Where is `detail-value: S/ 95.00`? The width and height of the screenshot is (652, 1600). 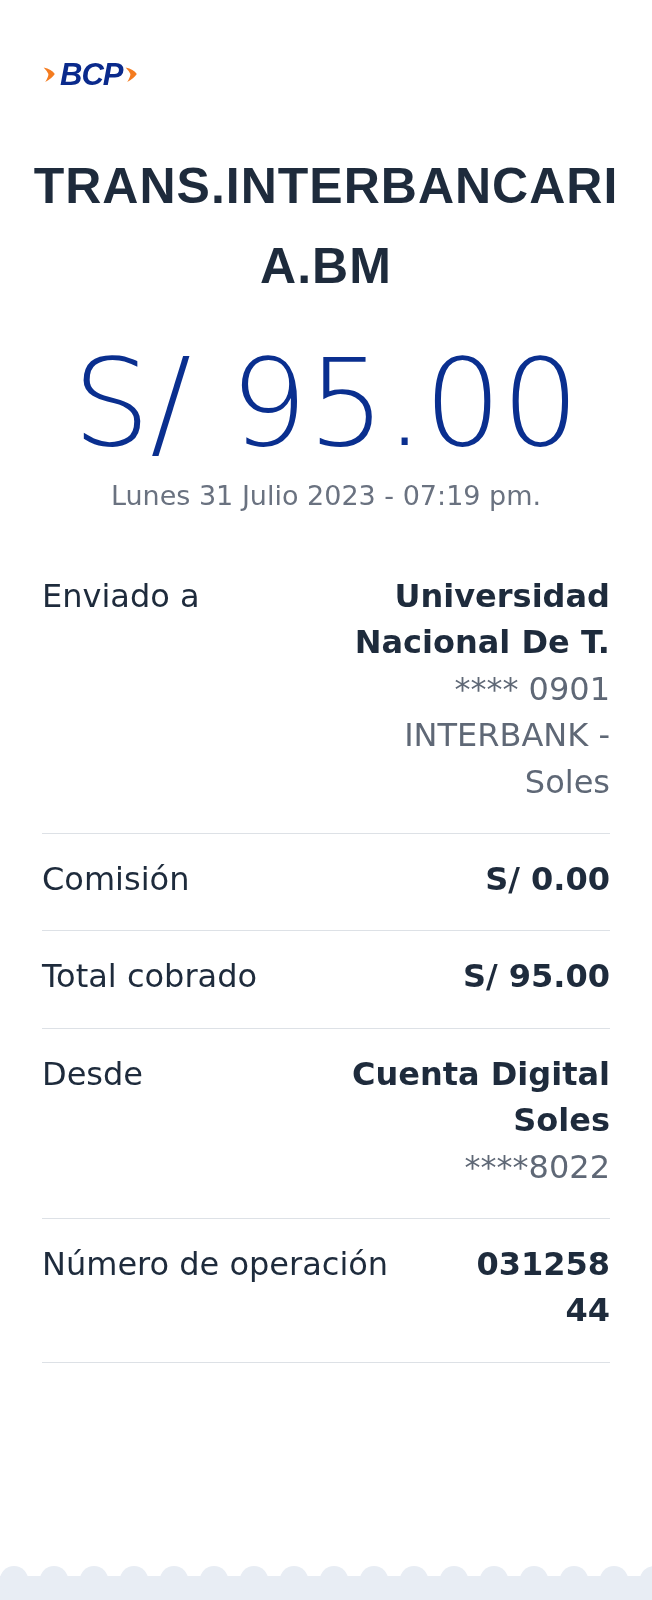 detail-value: S/ 95.00 is located at coordinates (536, 977).